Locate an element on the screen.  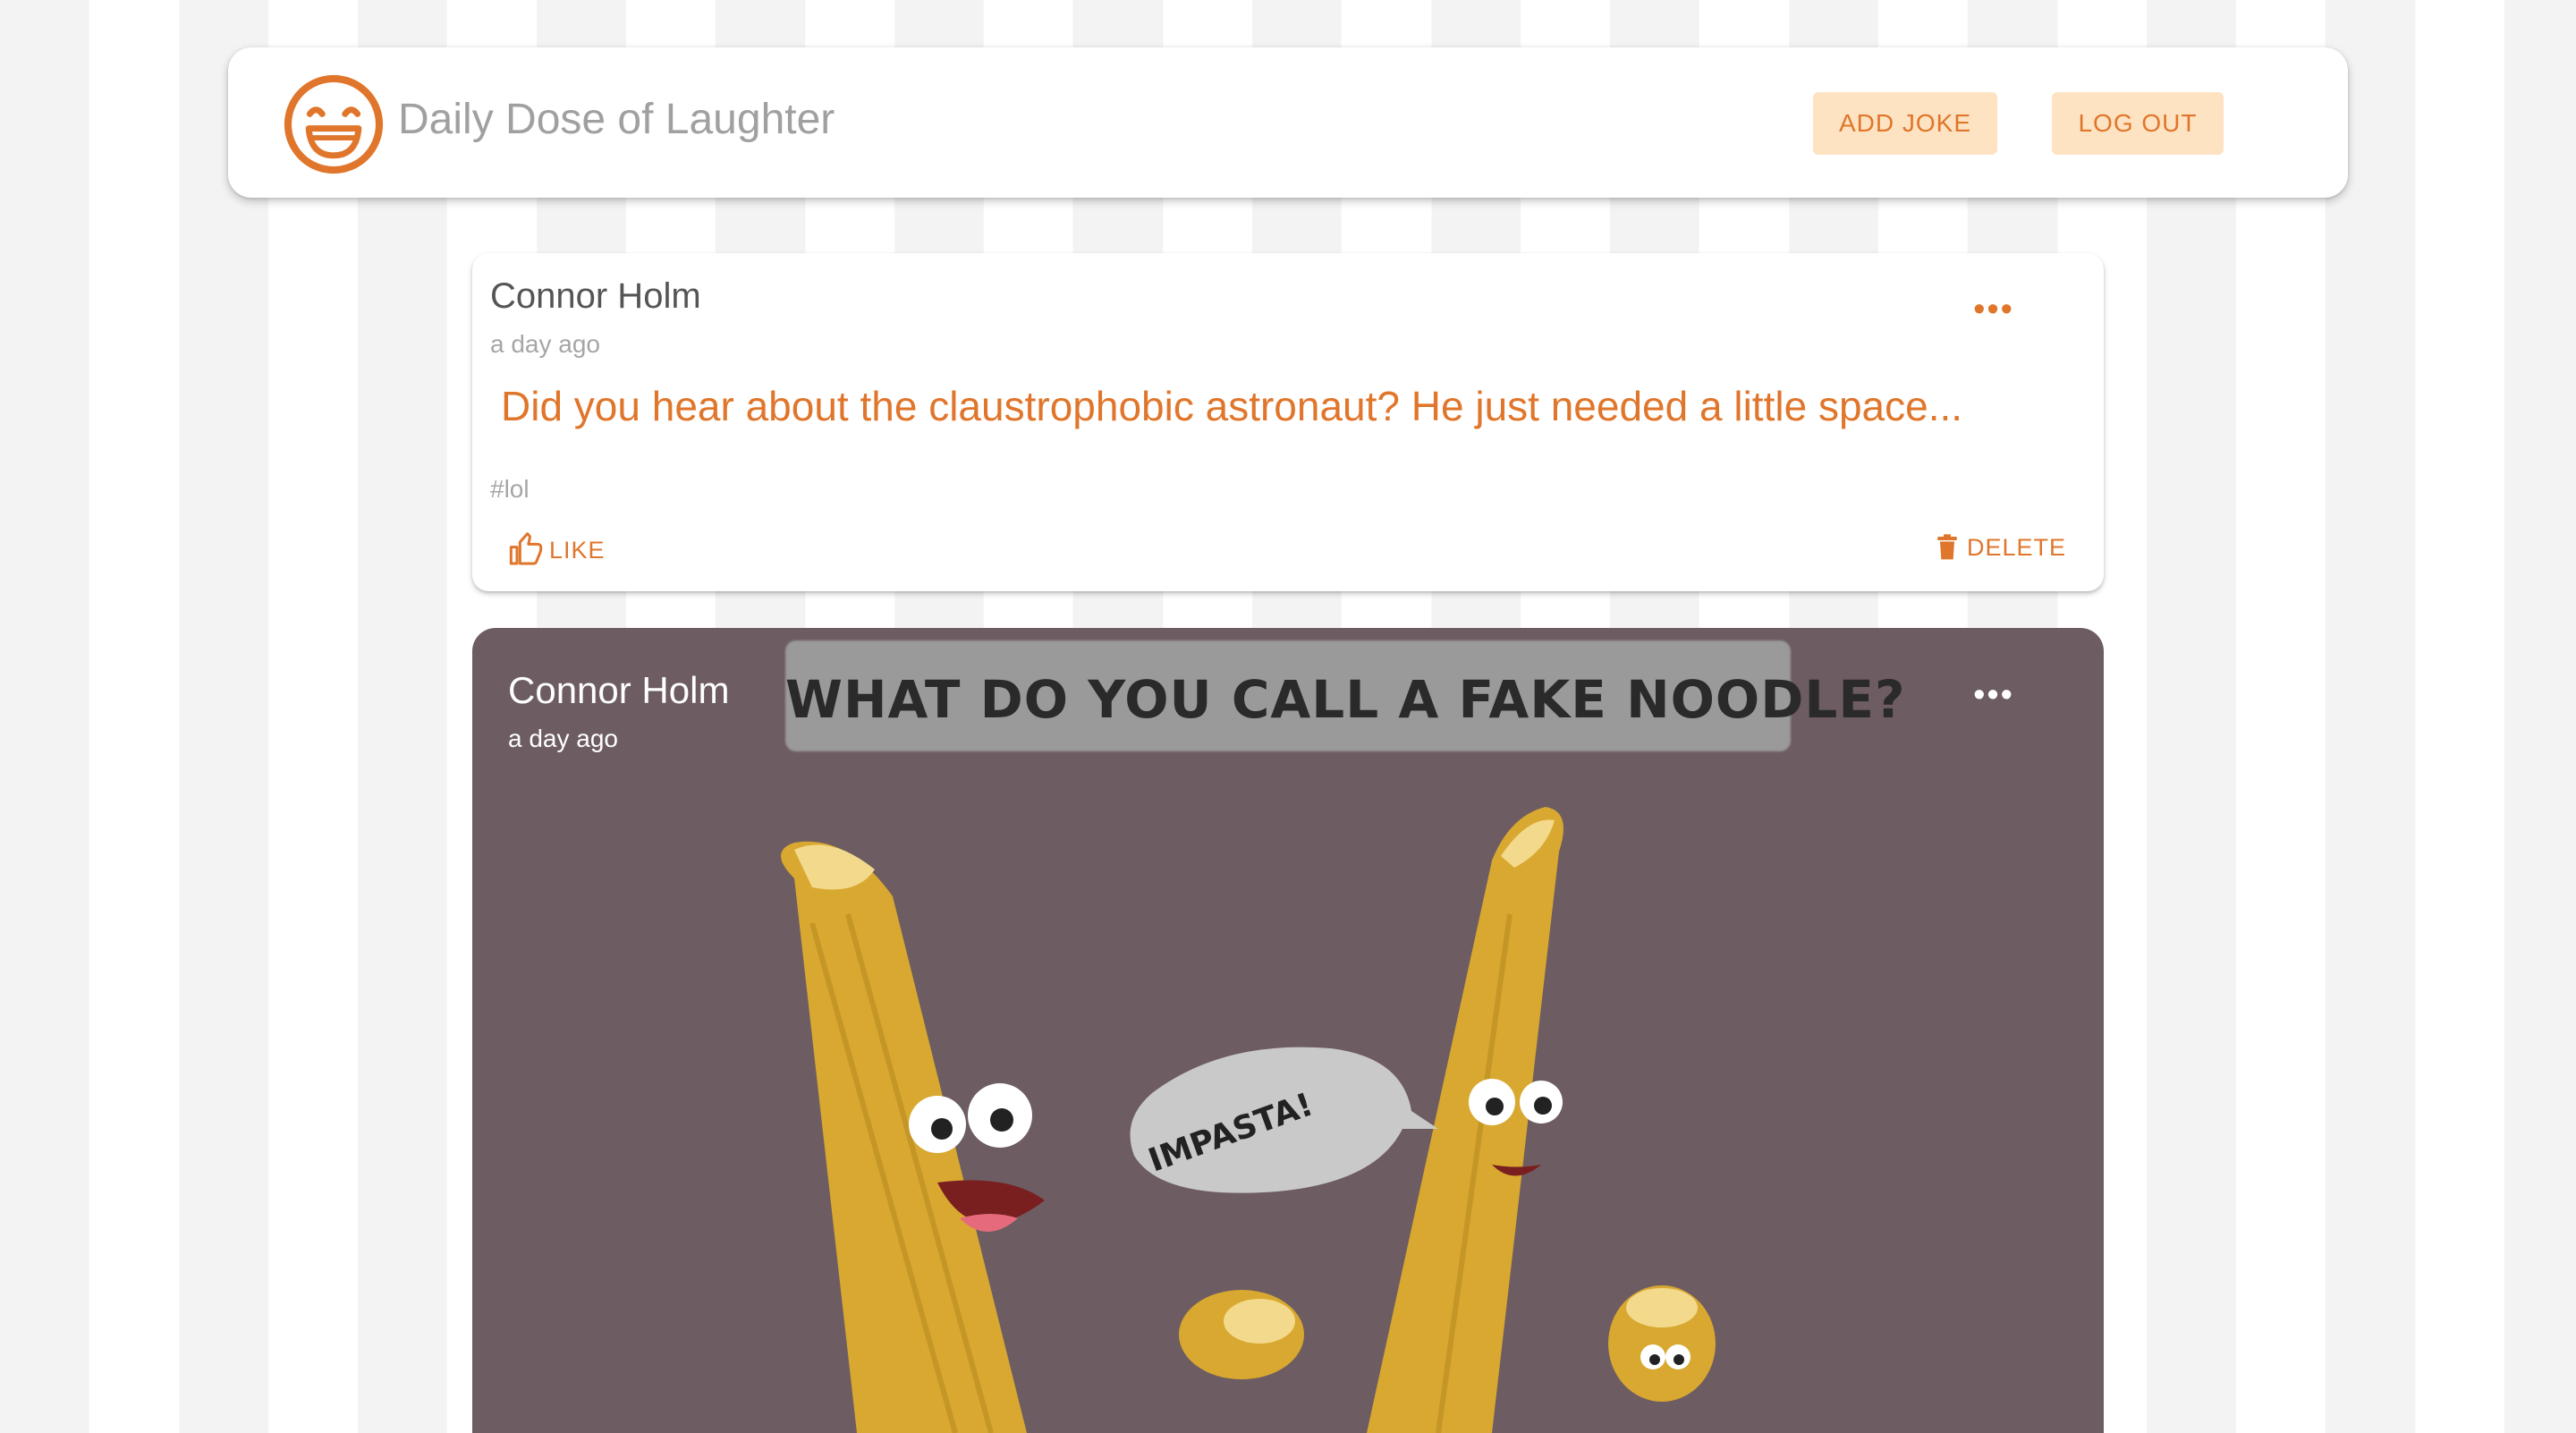
app-title: Daily Dose of Laughter is located at coordinates (616, 119).